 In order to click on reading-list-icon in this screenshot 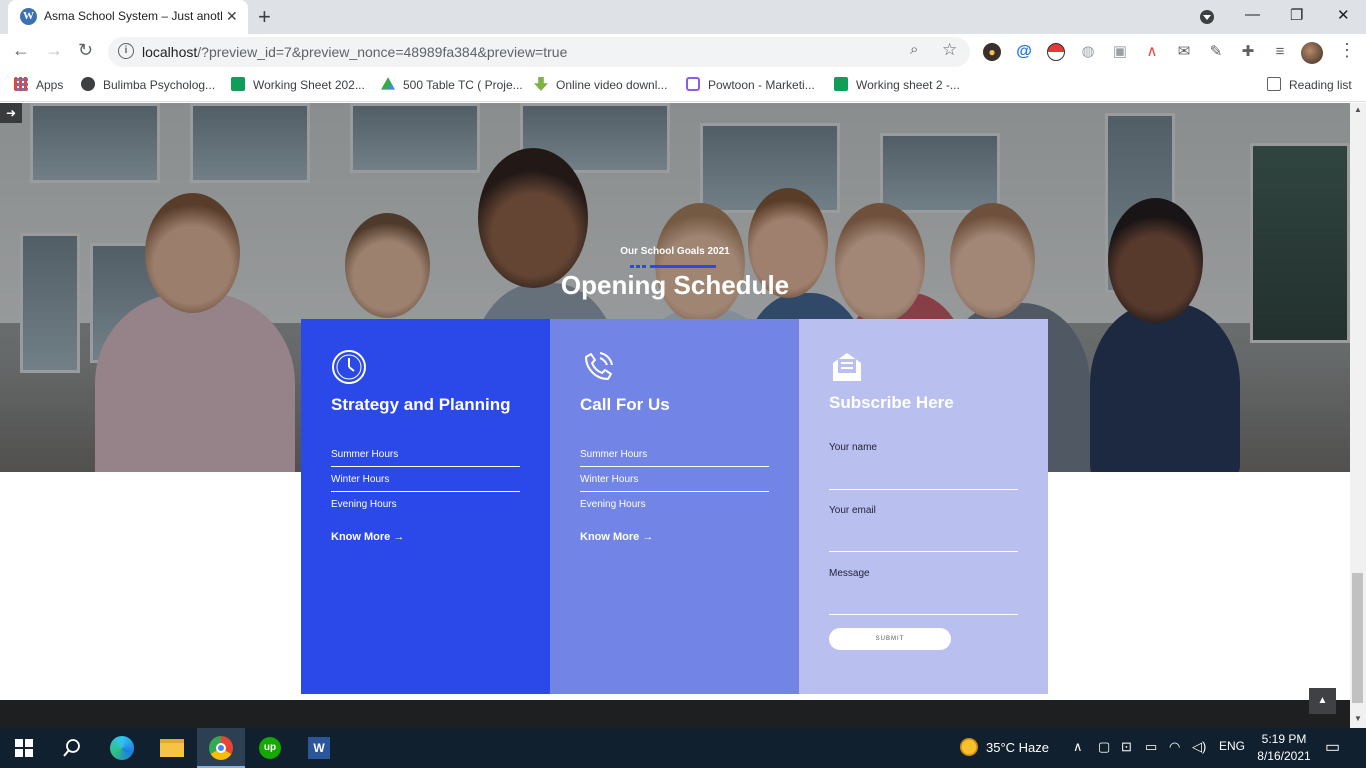, I will do `click(1274, 84)`.